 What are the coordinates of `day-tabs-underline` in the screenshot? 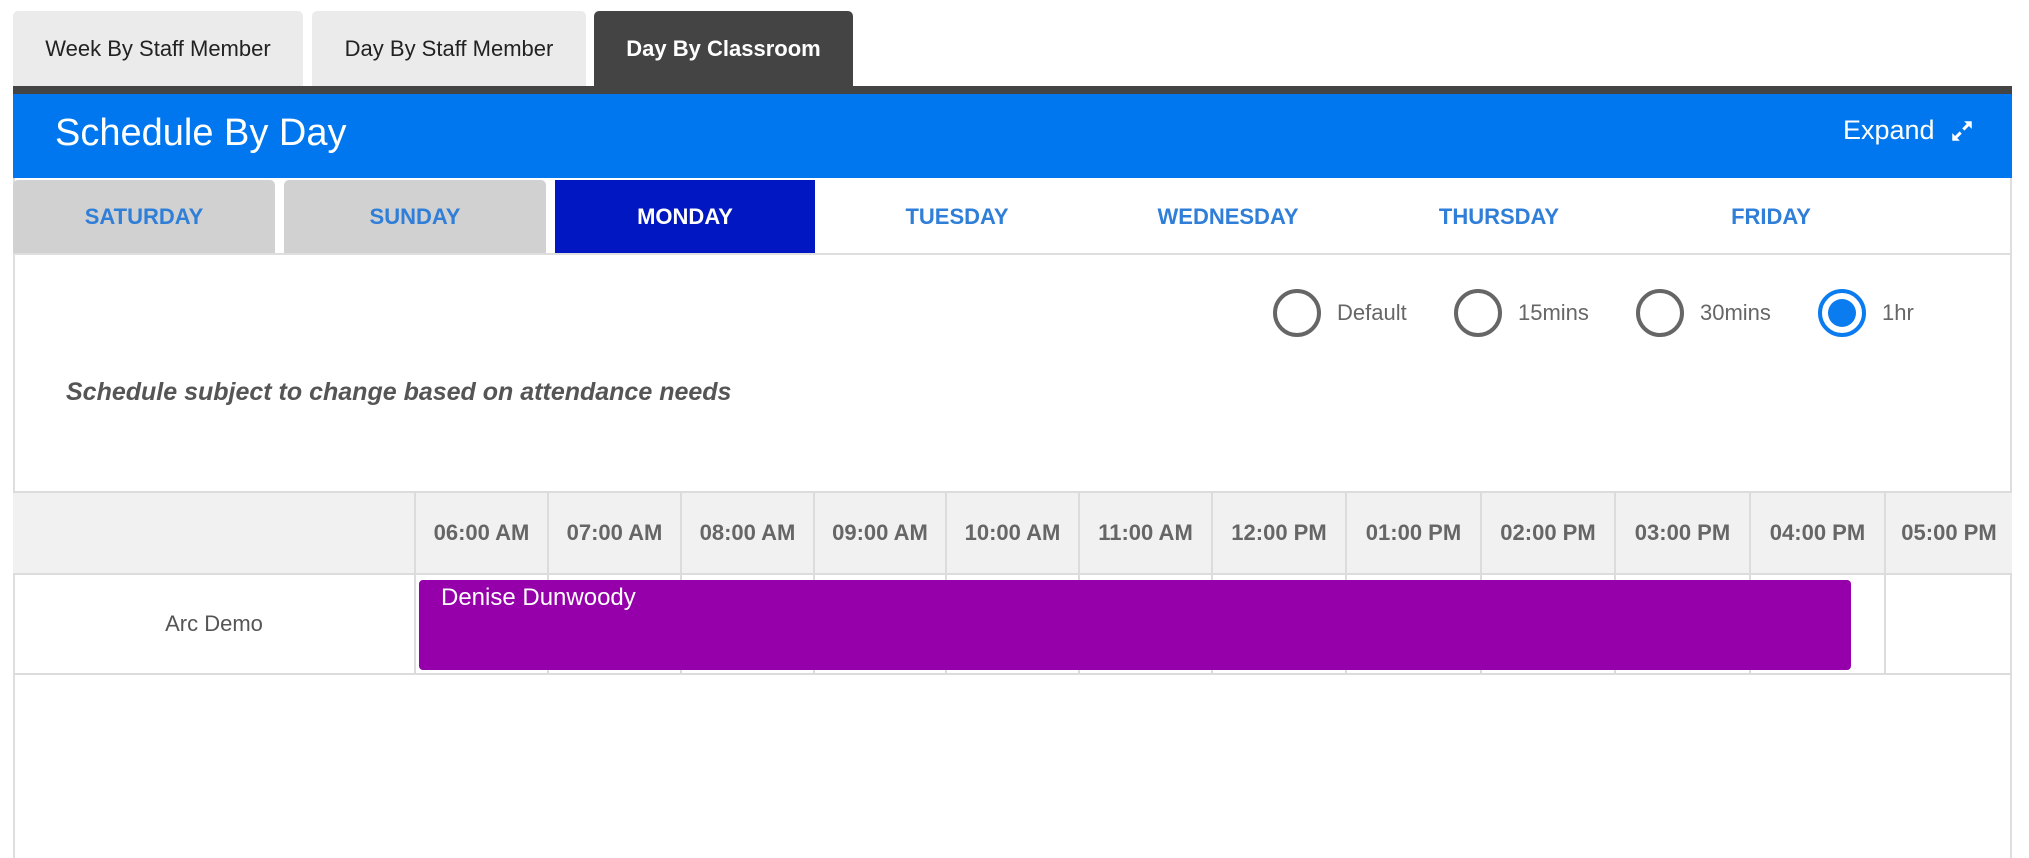 It's located at (1012, 254).